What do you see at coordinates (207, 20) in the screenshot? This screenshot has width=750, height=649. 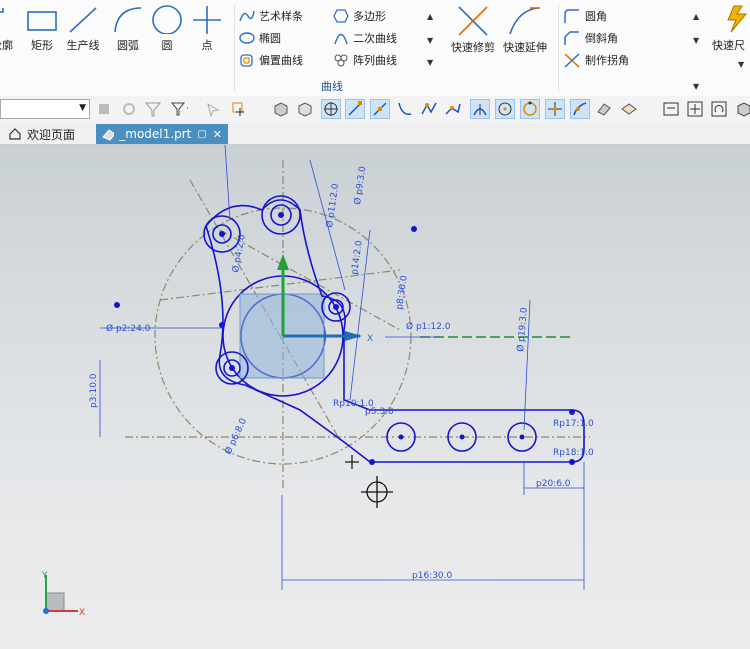 I see `point-icon` at bounding box center [207, 20].